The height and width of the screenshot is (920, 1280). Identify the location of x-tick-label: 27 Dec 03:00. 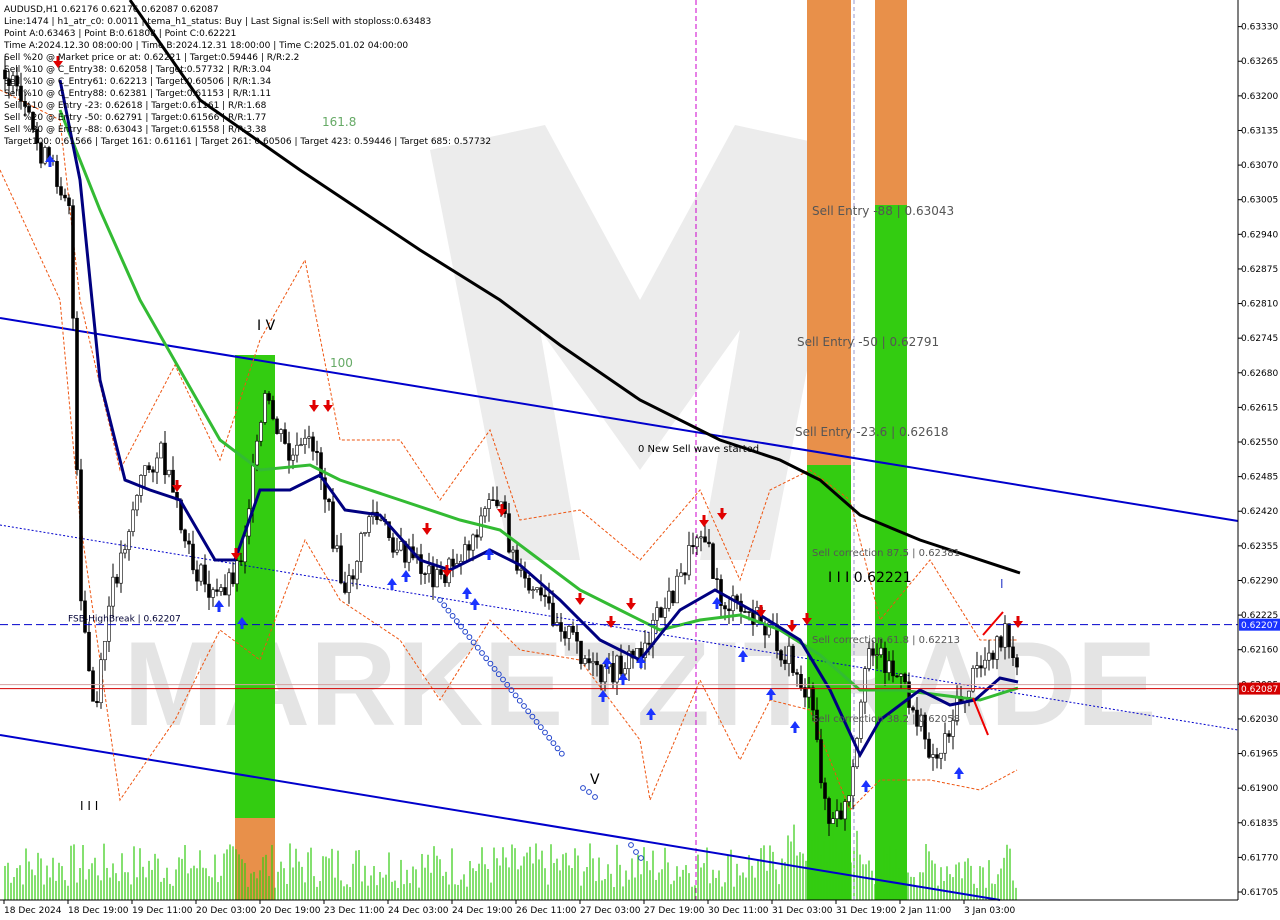
(610, 911).